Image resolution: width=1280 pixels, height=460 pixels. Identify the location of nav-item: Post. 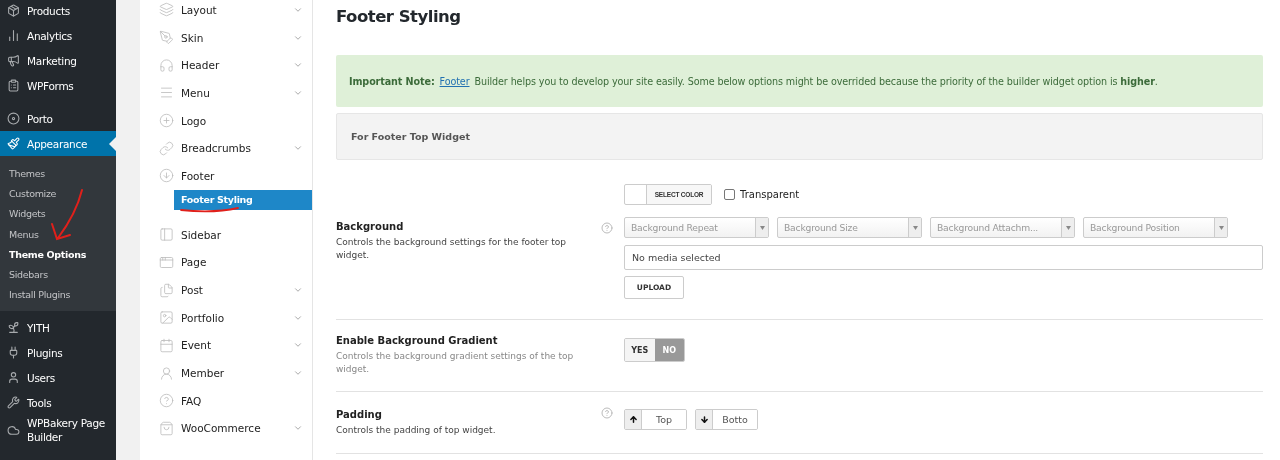
(226, 290).